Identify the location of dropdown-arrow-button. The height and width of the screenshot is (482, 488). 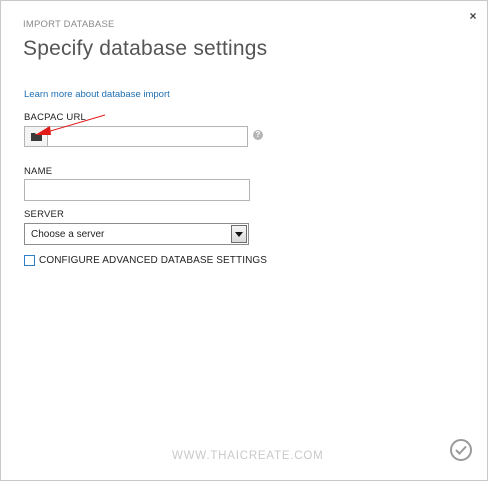
(239, 234).